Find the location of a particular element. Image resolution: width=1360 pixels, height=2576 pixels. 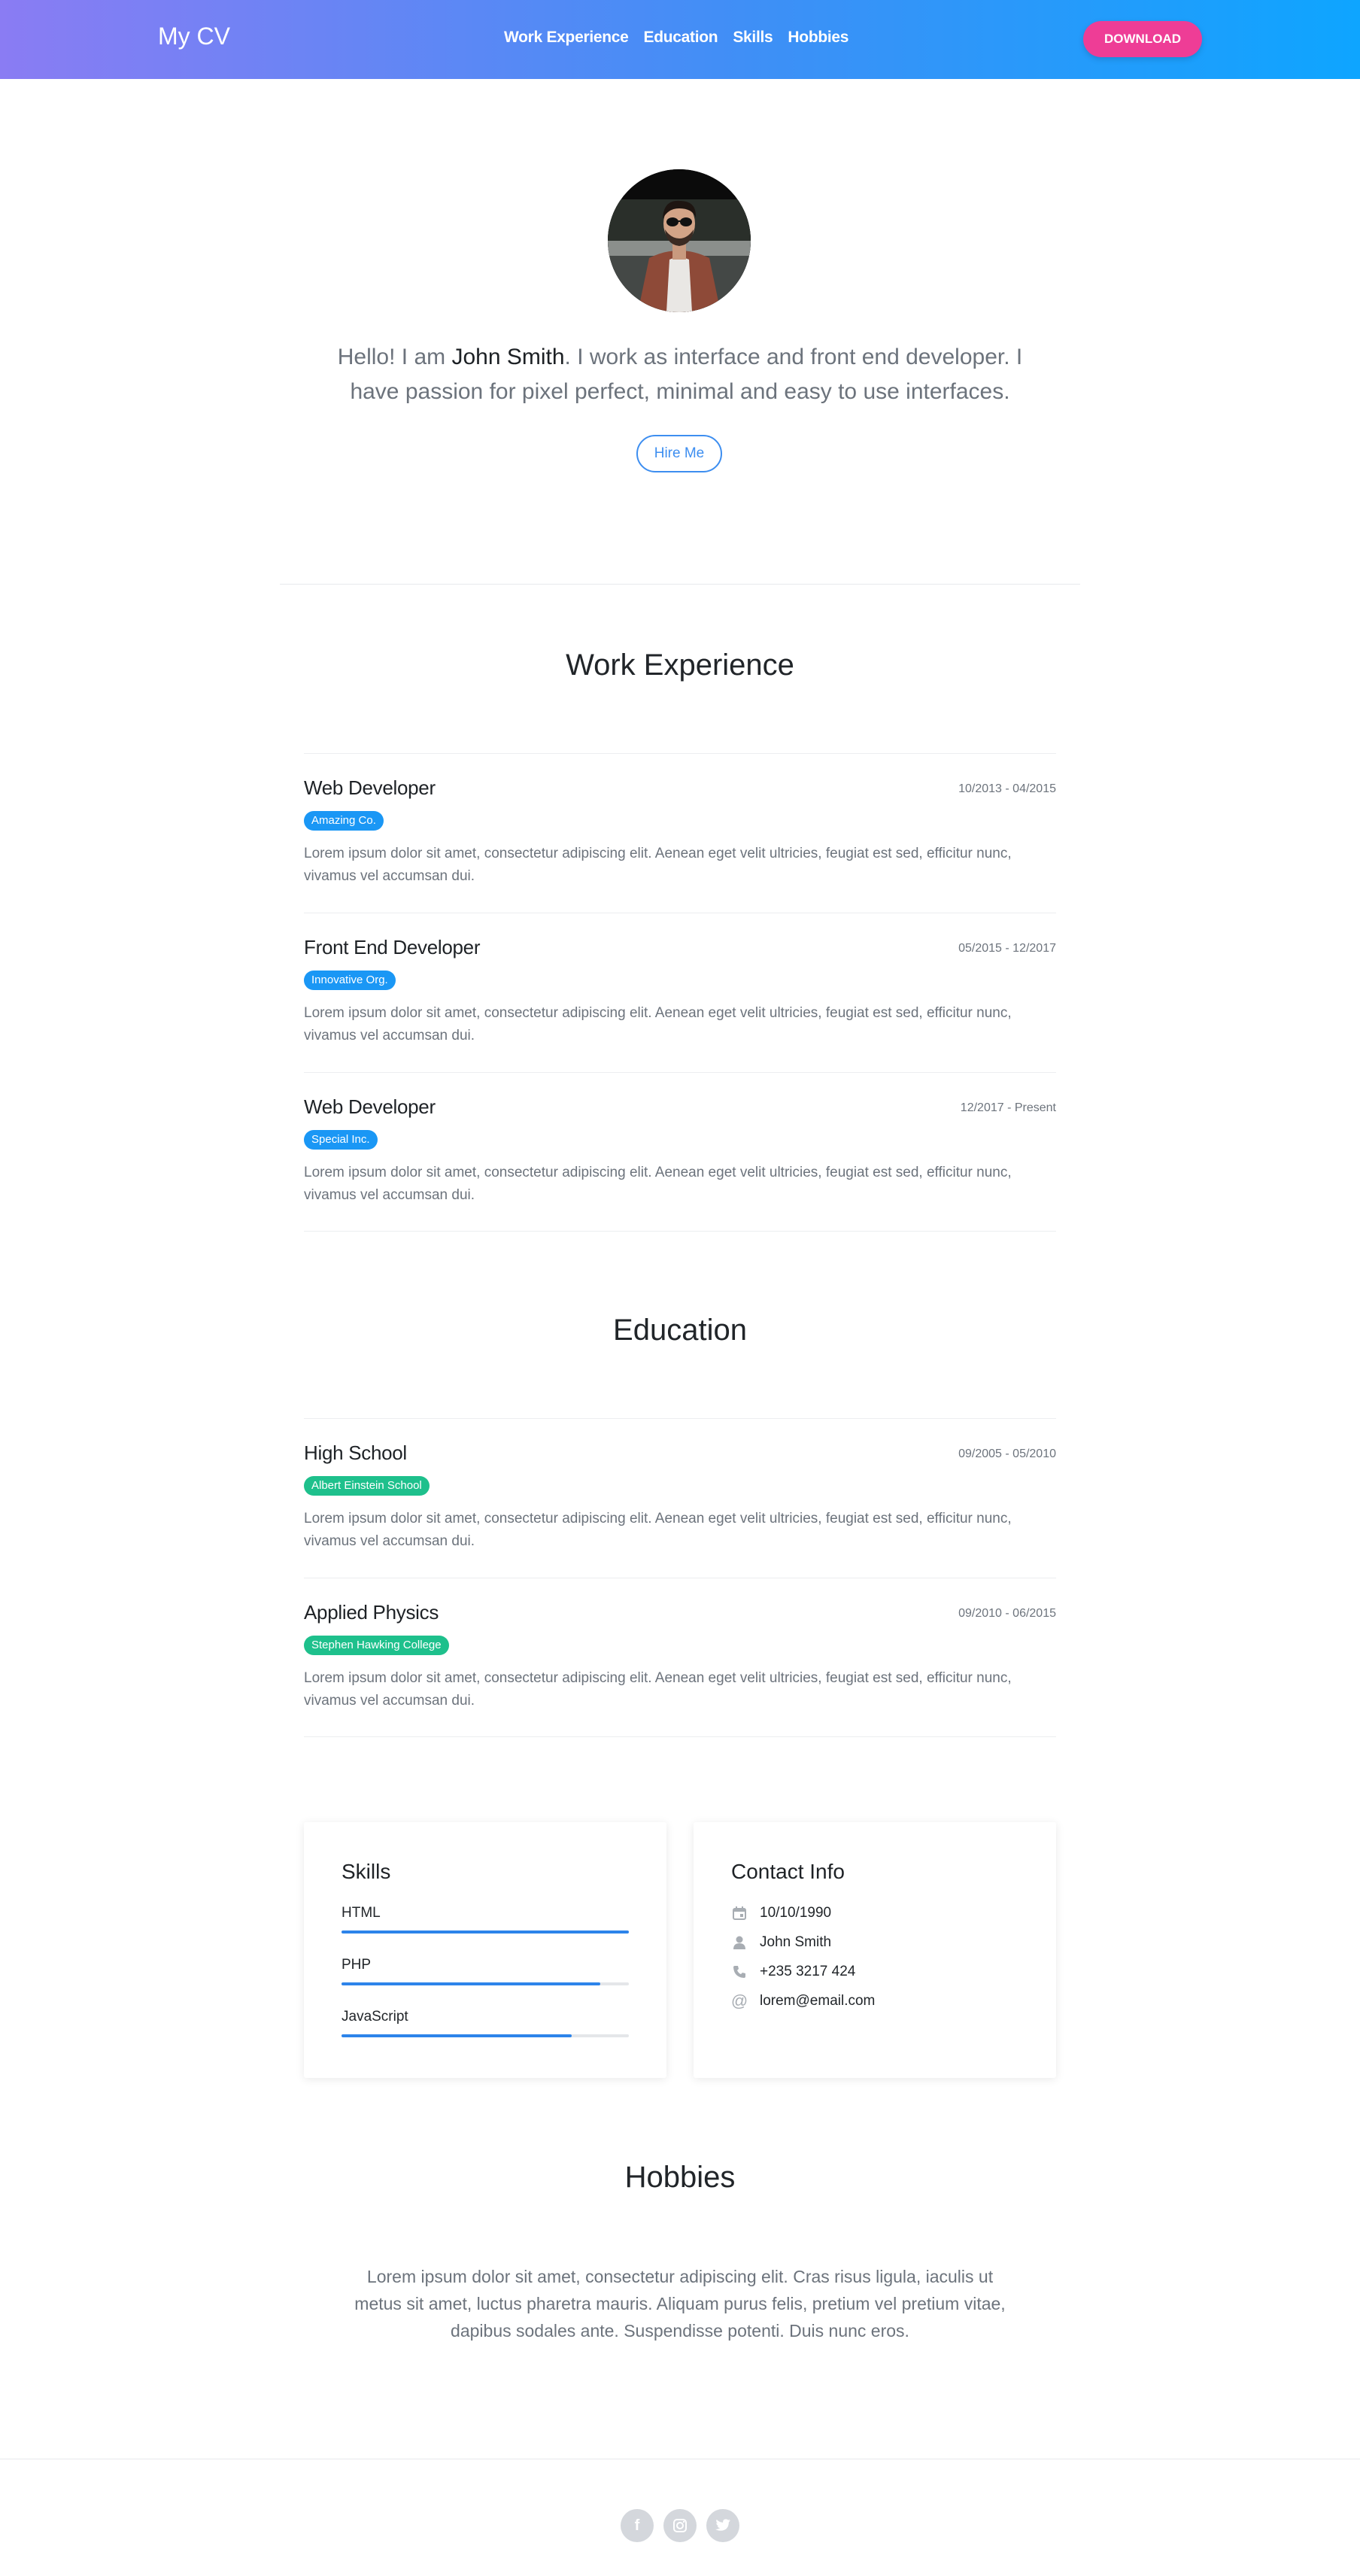

contact-phone: +235 3217 424 is located at coordinates (793, 1972).